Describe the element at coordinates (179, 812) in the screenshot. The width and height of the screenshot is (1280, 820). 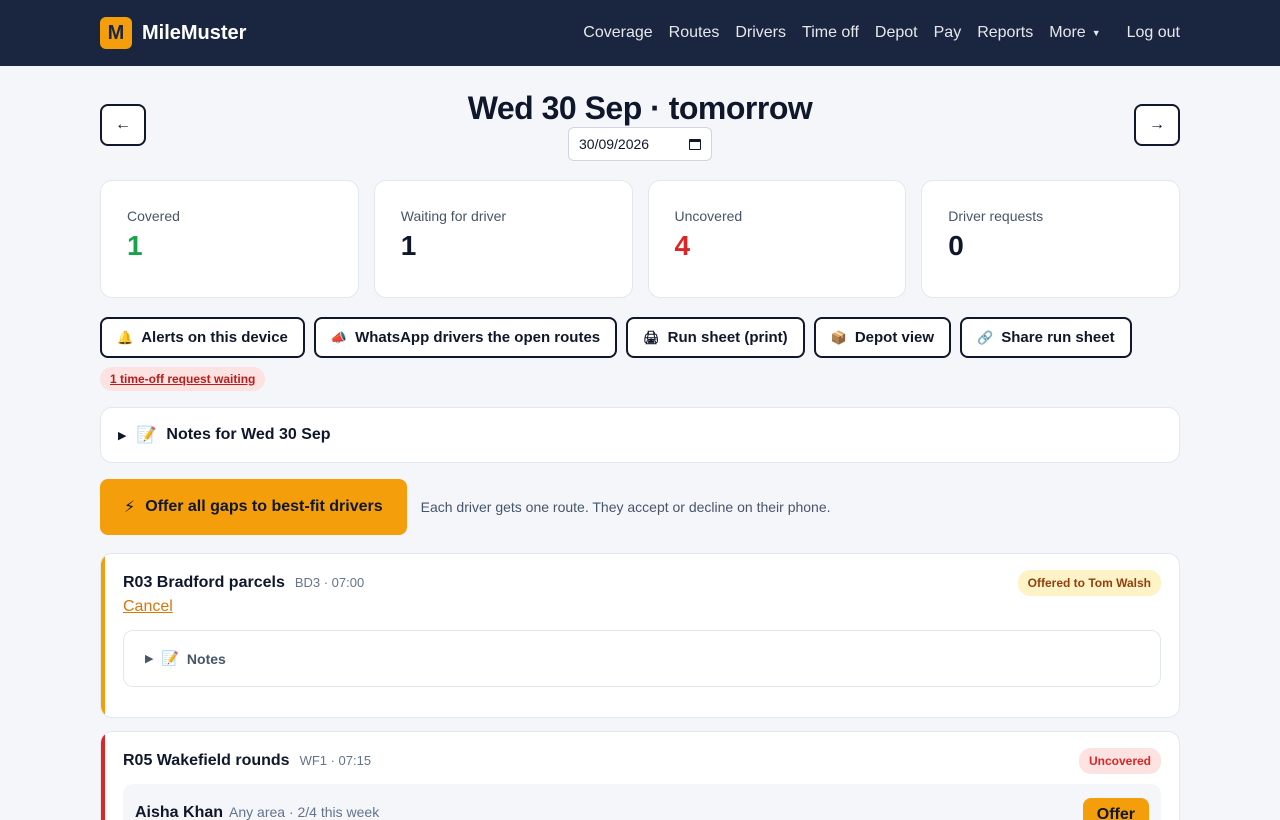
I see `candidate-name: Aisha Khan` at that location.